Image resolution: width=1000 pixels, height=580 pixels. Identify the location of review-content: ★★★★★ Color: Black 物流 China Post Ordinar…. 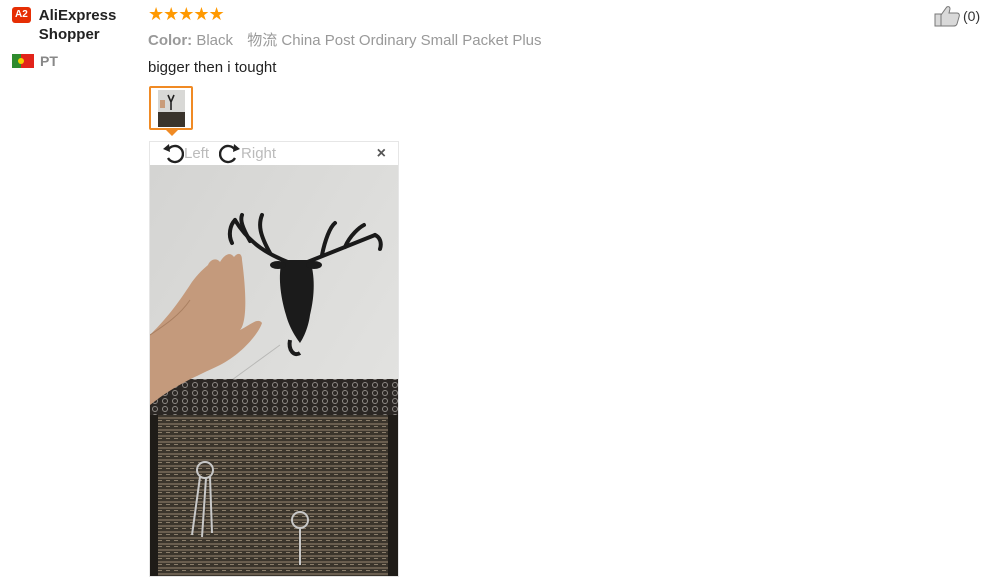
(538, 40).